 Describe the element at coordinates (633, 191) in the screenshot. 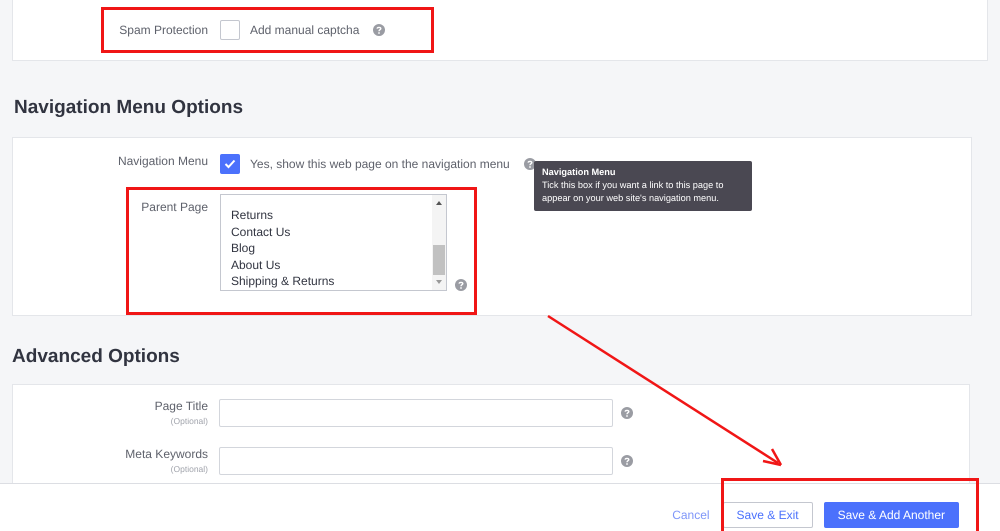

I see `tooltip-text: Tick this box if you want a link to this page to appear on your web site's navigation menu.` at that location.